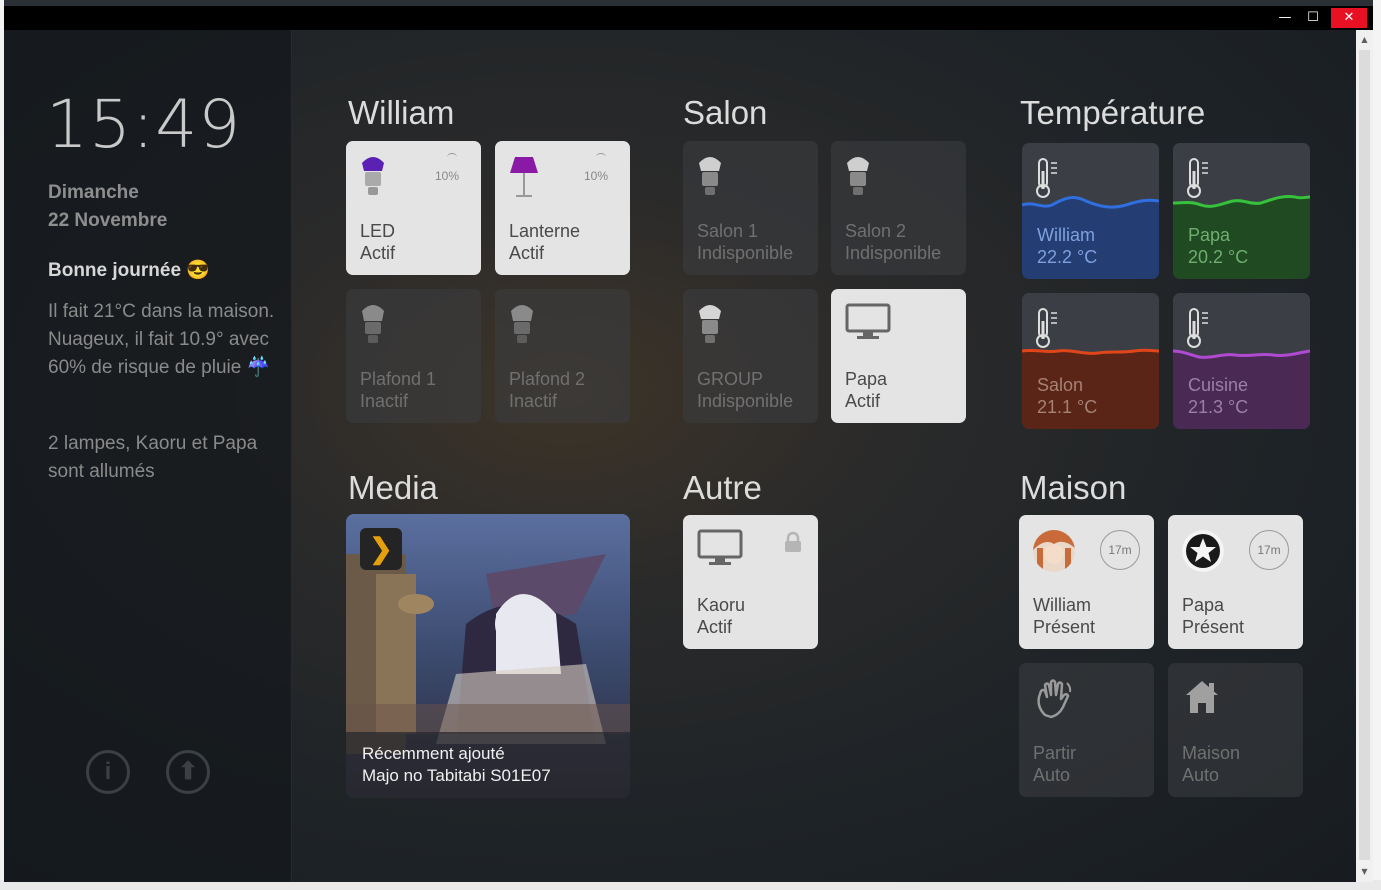  Describe the element at coordinates (1054, 699) in the screenshot. I see `wave-hand-icon` at that location.